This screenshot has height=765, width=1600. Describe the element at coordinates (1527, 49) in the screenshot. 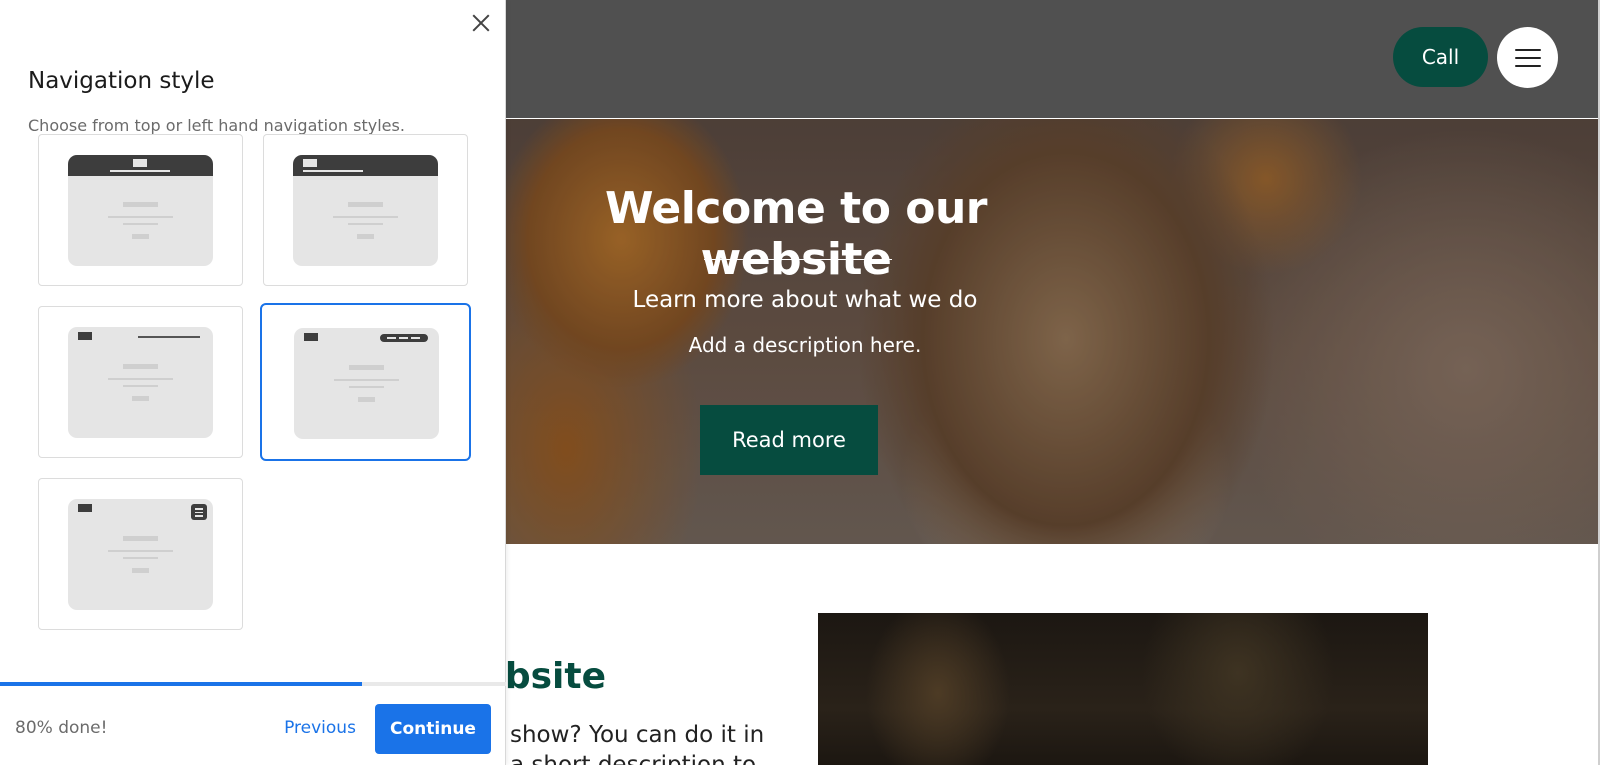

I see `hamburger-menu-icon` at that location.